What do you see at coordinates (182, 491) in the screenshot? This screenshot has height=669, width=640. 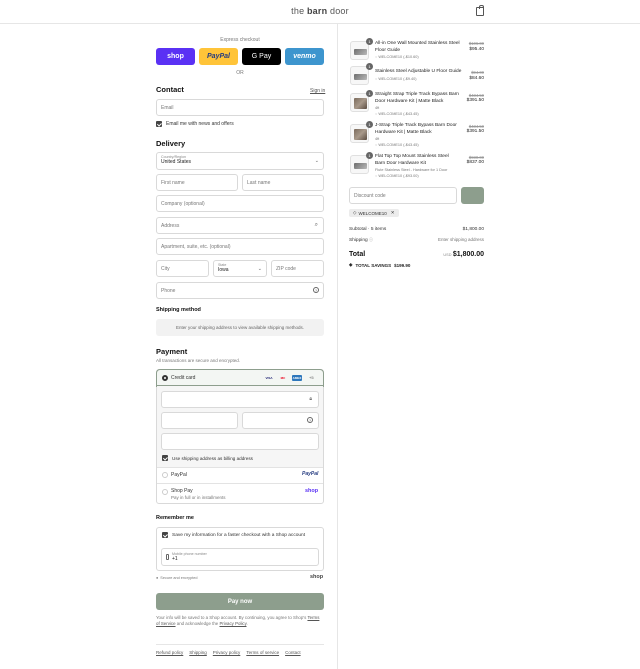 I see `shop-pay-option-label: Shop Pay` at bounding box center [182, 491].